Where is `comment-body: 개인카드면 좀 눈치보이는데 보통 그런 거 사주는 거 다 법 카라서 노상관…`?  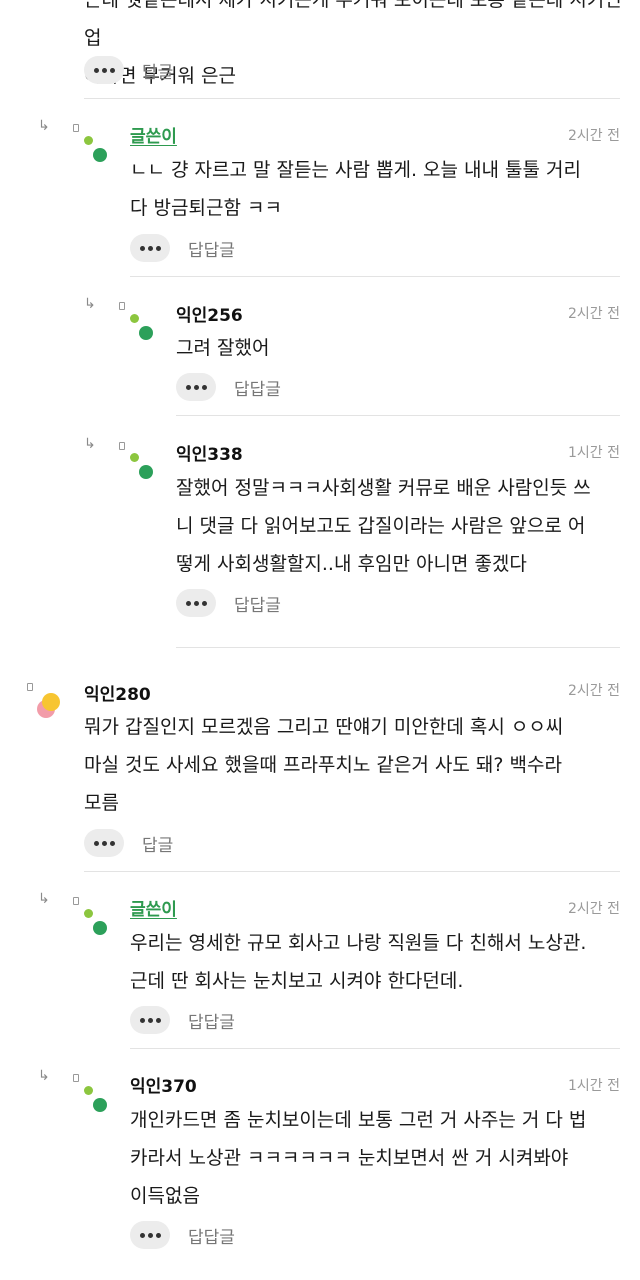 comment-body: 개인카드면 좀 눈치보이는데 보통 그런 거 사주는 거 다 법 카라서 노상관… is located at coordinates (358, 1158).